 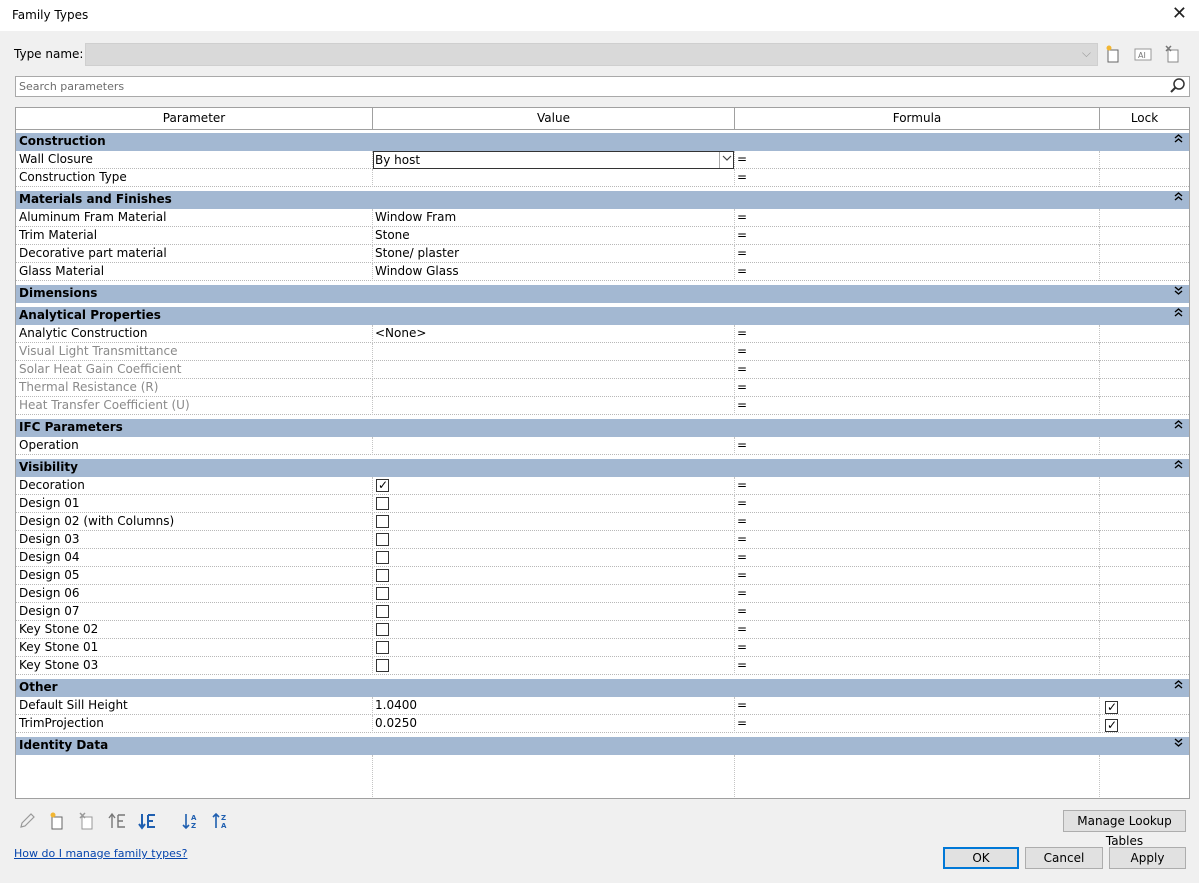 I want to click on help-link: How do I manage family types?, so click(x=100, y=853).